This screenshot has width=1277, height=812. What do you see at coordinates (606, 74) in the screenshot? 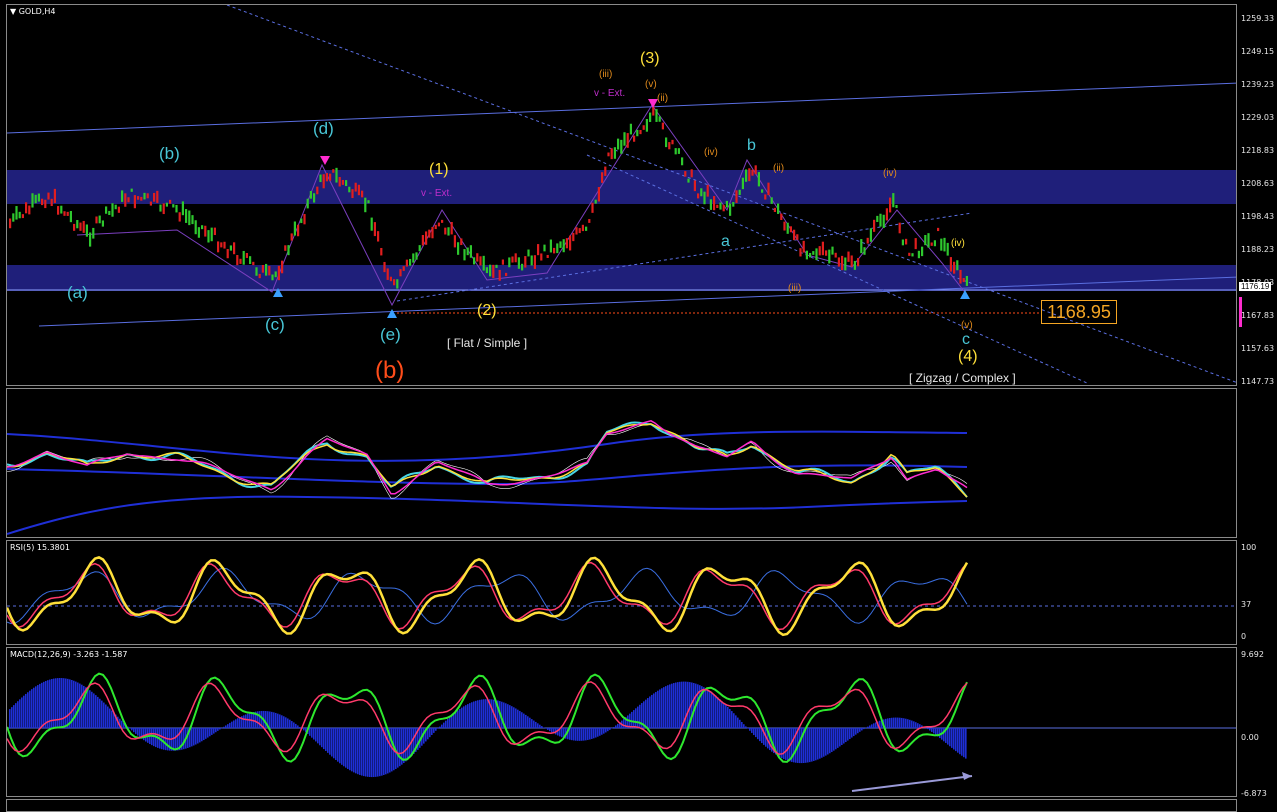
I see `wave-iii-top-label: (iii)` at bounding box center [606, 74].